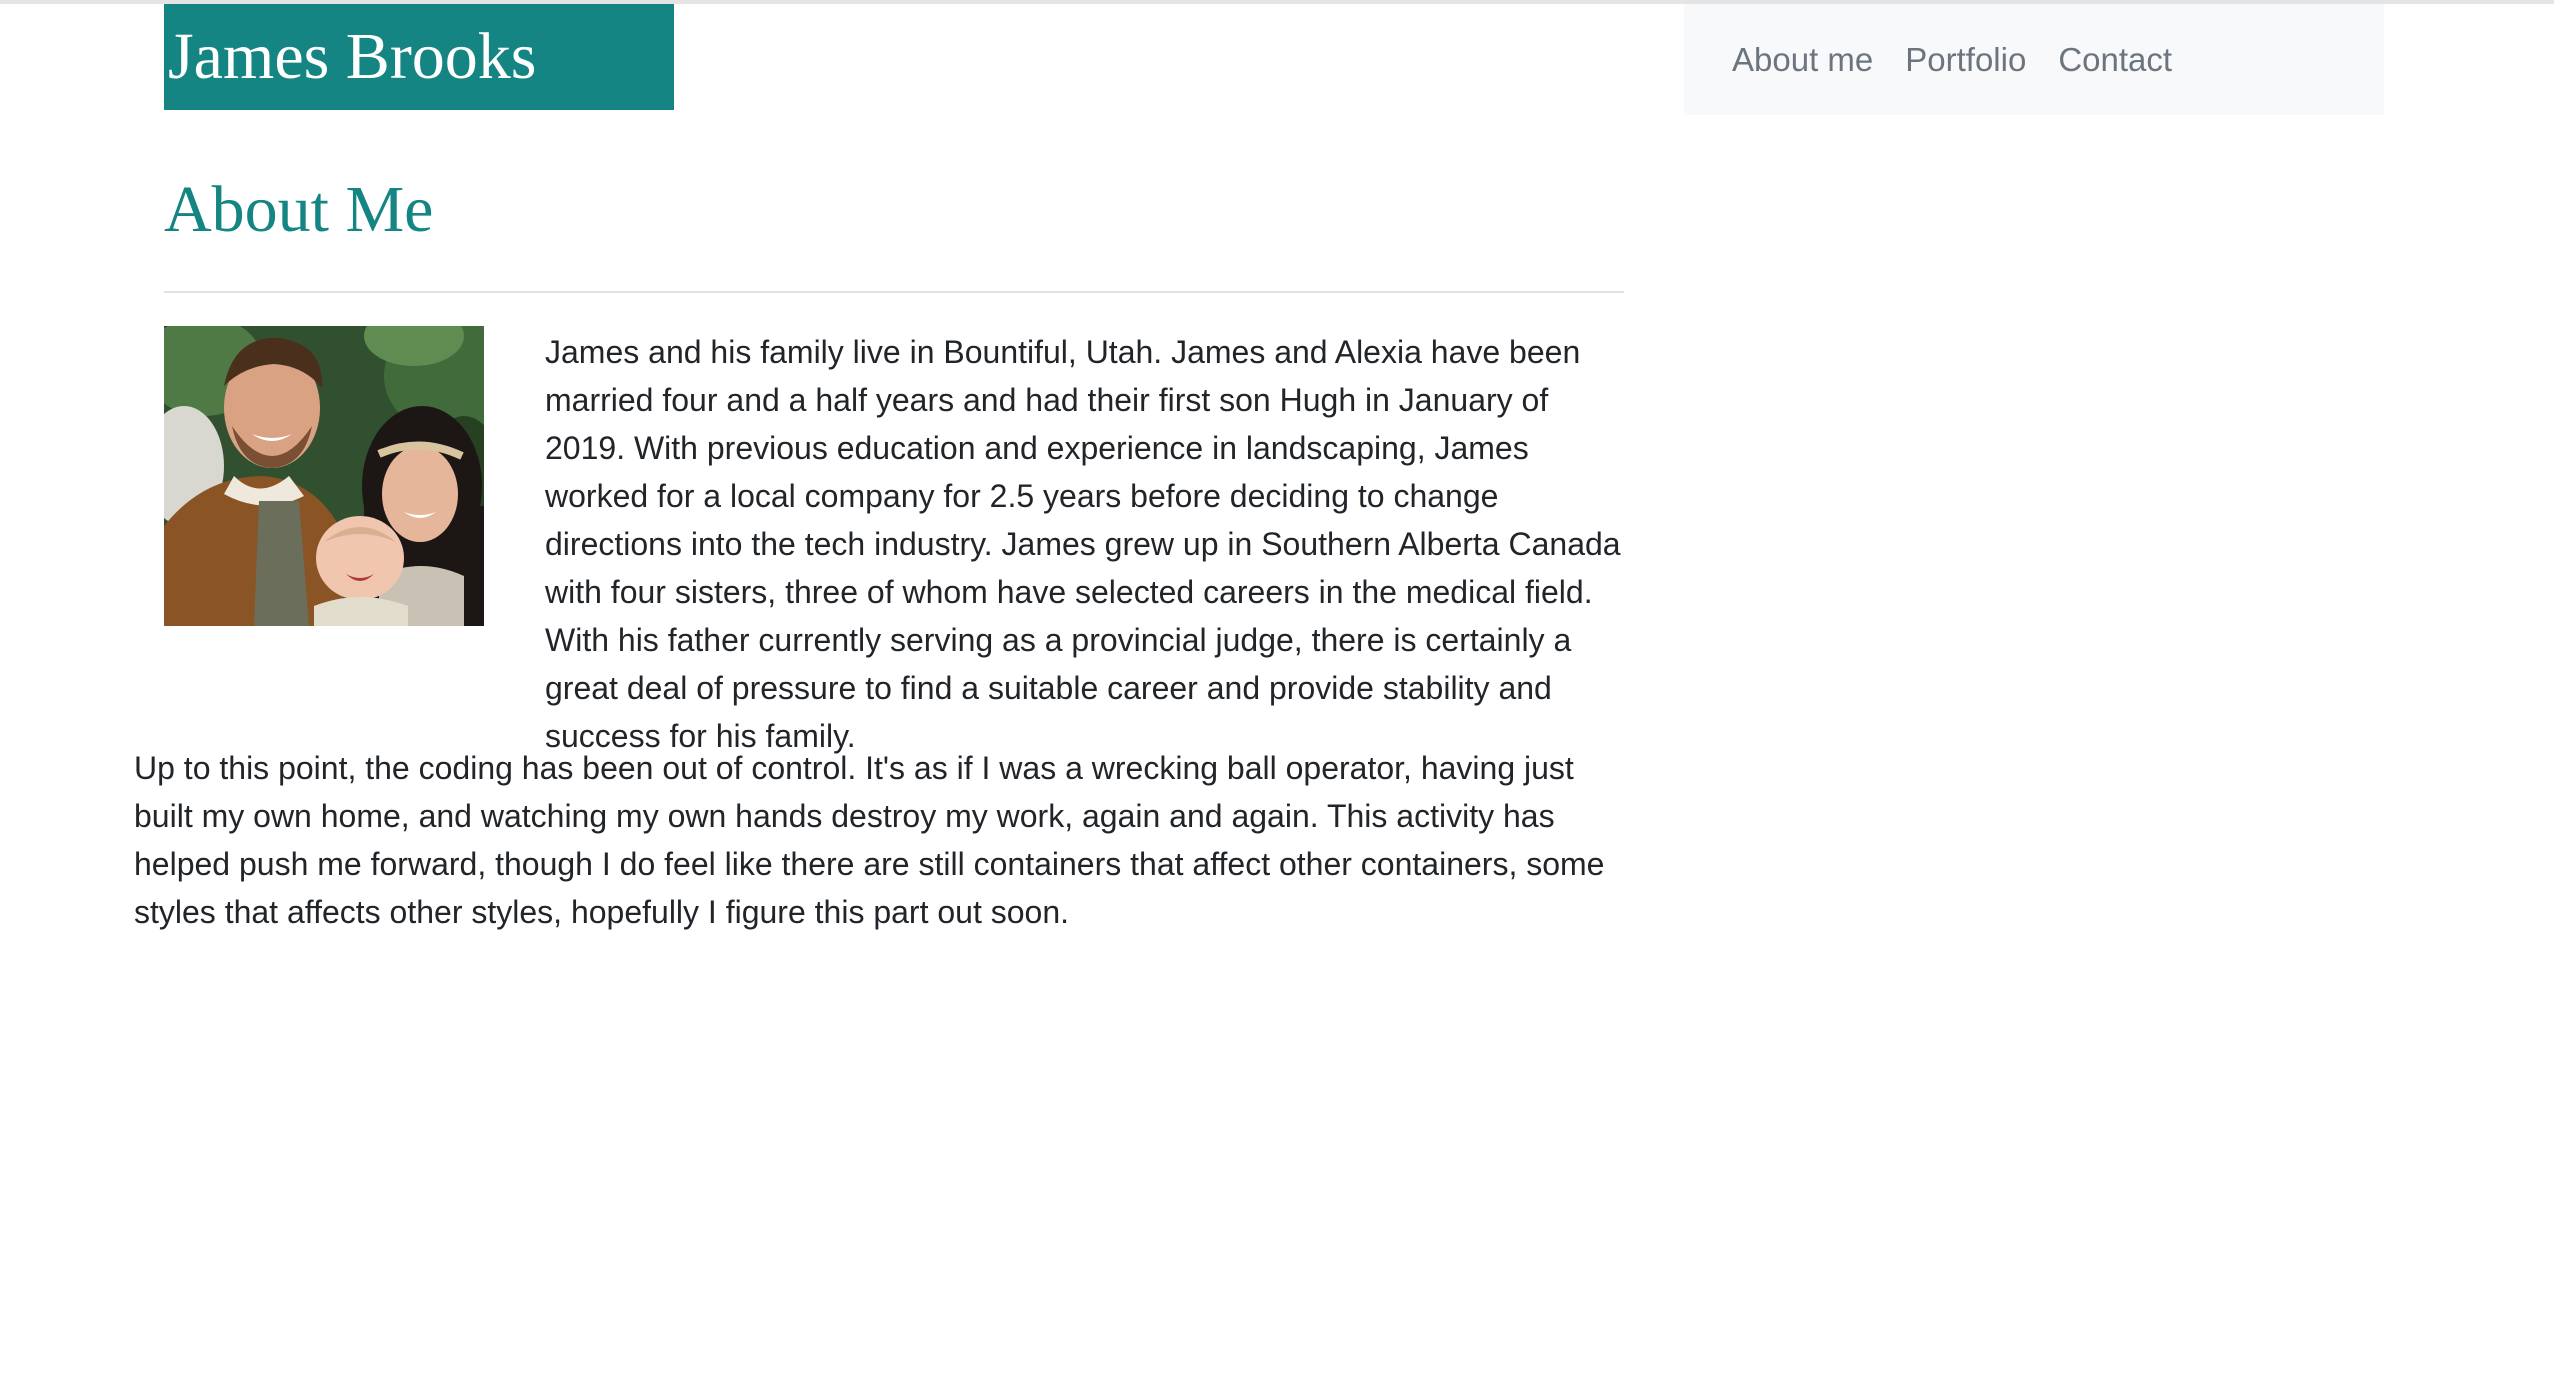 This screenshot has height=1382, width=2554. I want to click on main-nav: About me Portfolio Contact, so click(2034, 59).